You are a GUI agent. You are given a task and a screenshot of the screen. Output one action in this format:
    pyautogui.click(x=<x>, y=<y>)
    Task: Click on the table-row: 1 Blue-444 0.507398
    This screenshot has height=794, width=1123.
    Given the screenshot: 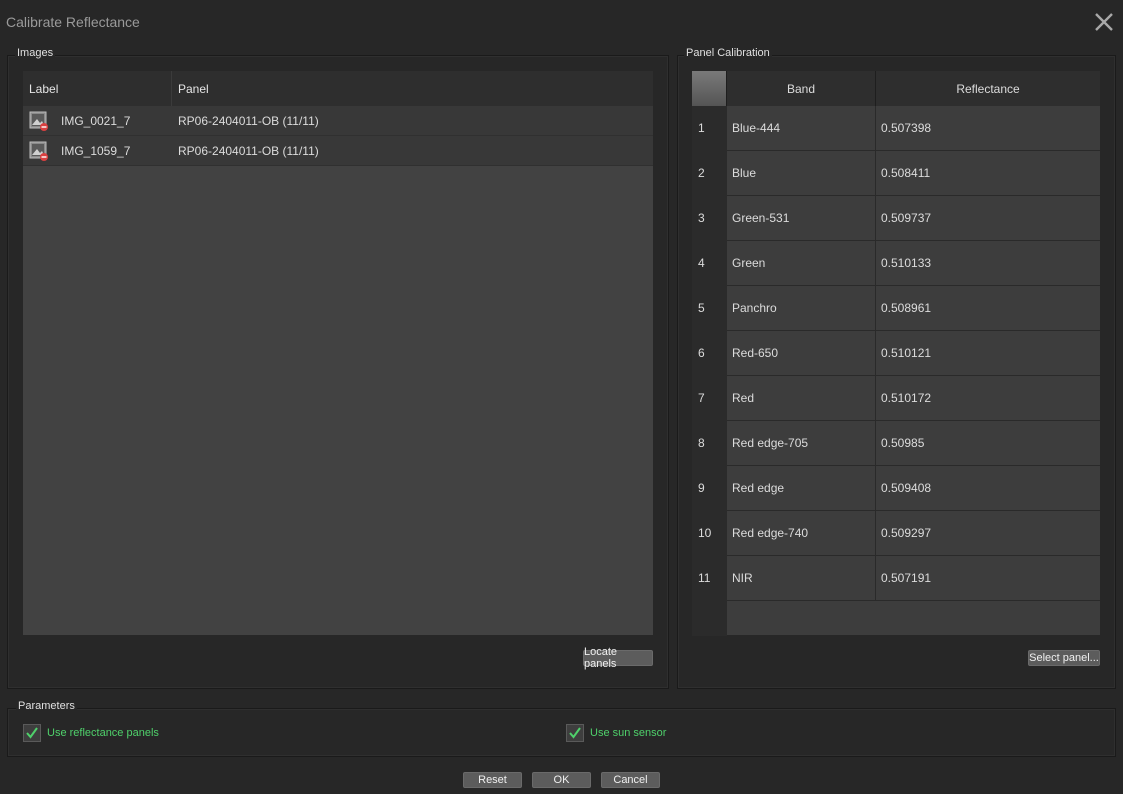 What is the action you would take?
    pyautogui.click(x=896, y=128)
    